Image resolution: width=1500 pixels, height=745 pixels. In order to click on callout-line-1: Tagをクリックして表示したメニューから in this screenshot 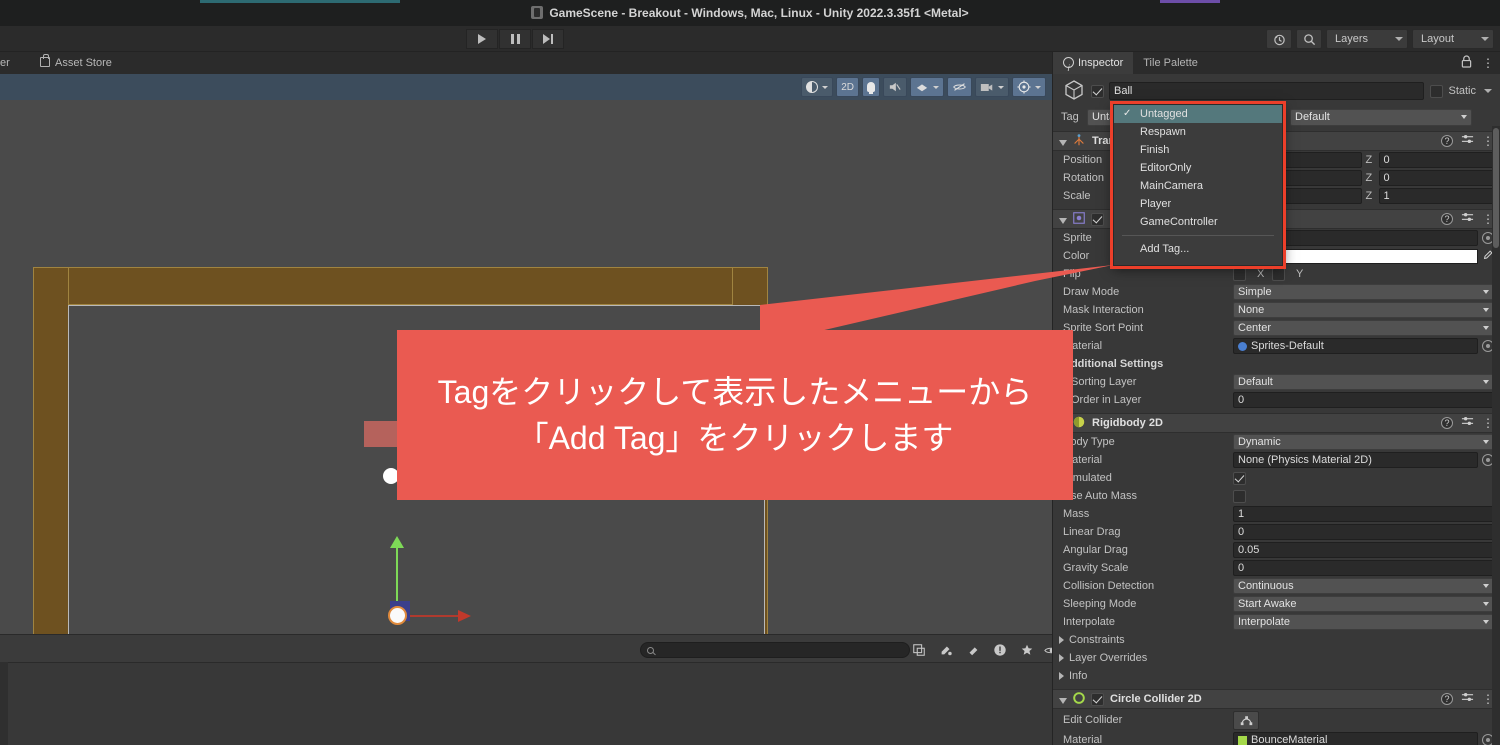, I will do `click(735, 391)`.